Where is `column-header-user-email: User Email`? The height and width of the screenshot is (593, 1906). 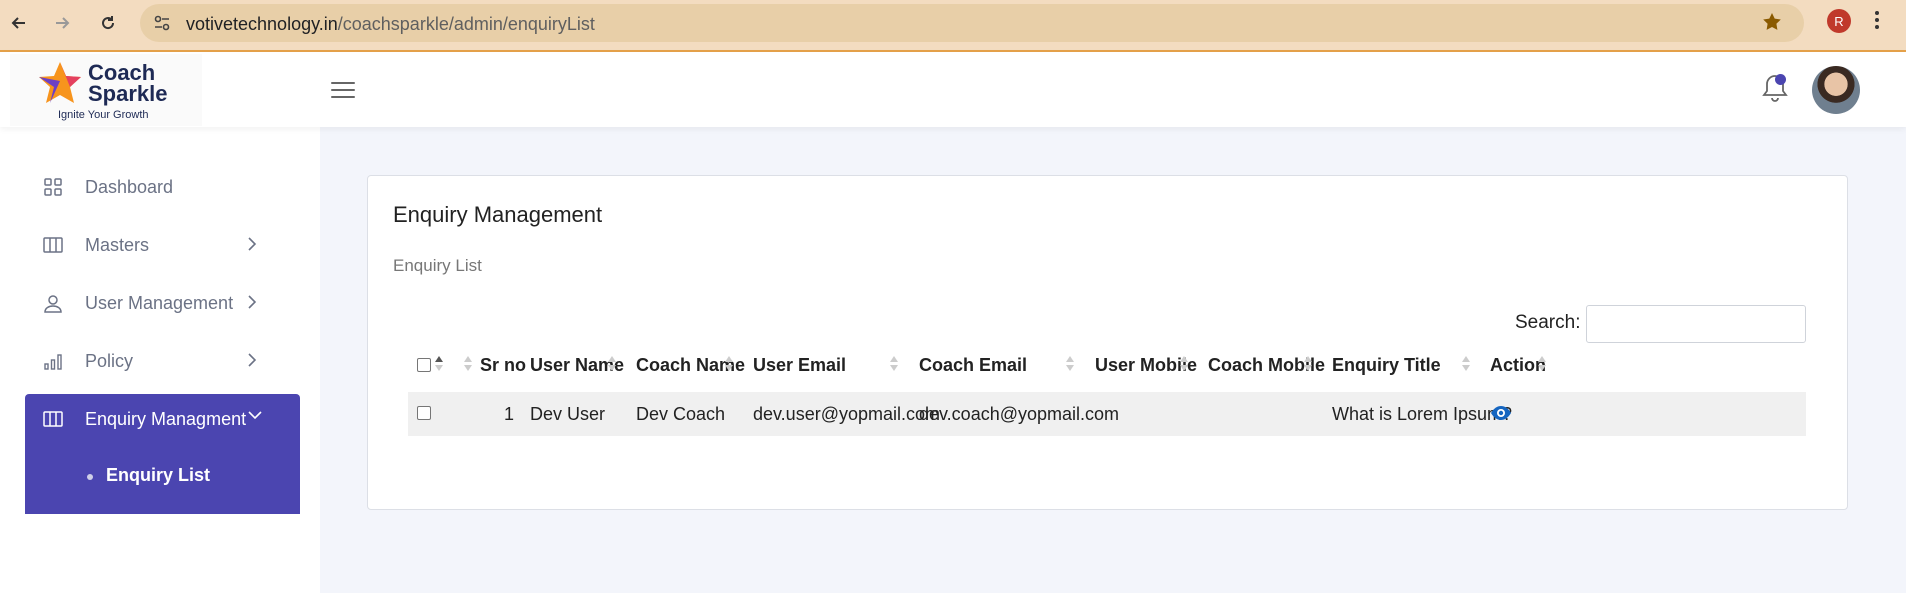 column-header-user-email: User Email is located at coordinates (799, 365).